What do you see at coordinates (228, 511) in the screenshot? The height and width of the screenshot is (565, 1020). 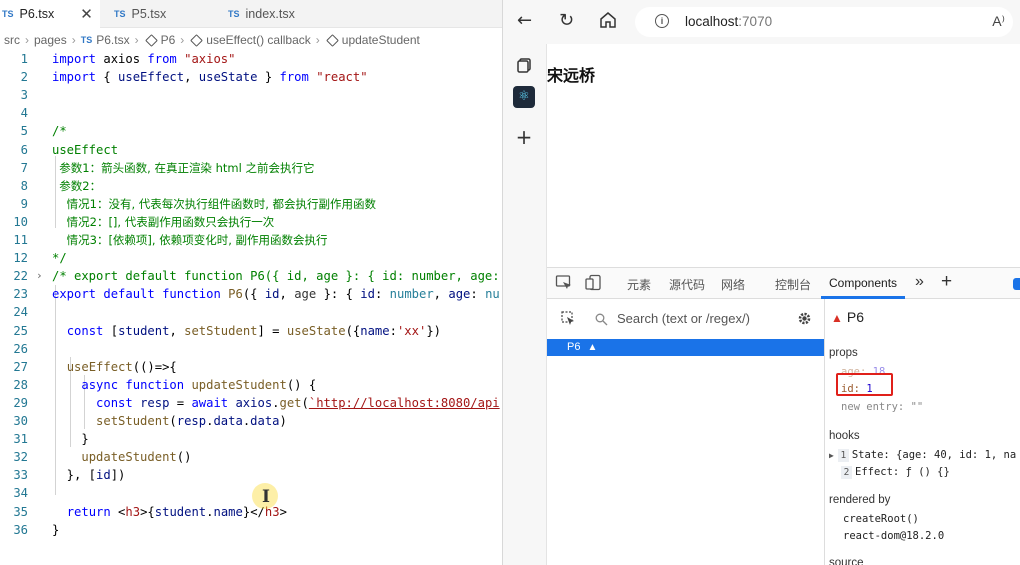 I see `code-token: name` at bounding box center [228, 511].